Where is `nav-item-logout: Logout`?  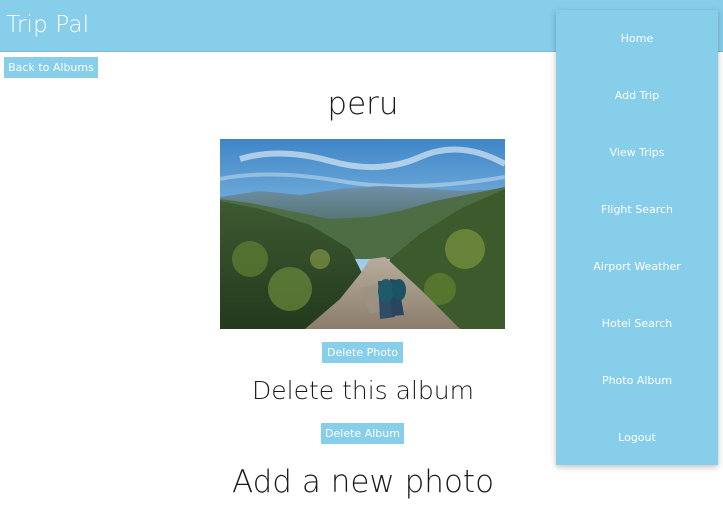
nav-item-logout: Logout is located at coordinates (637, 437).